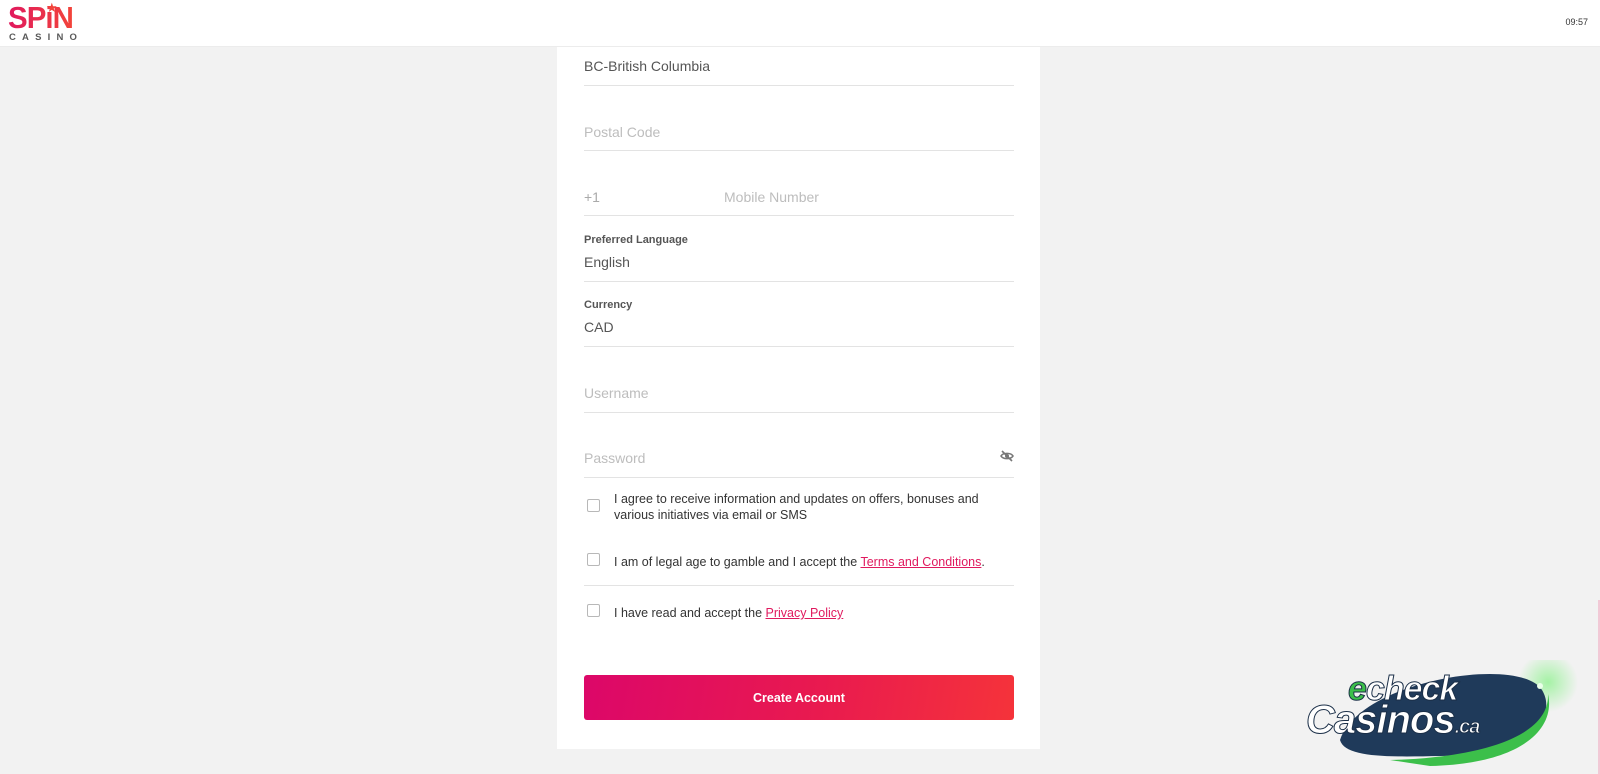 The height and width of the screenshot is (774, 1600). What do you see at coordinates (592, 197) in the screenshot?
I see `country-code-select: +1` at bounding box center [592, 197].